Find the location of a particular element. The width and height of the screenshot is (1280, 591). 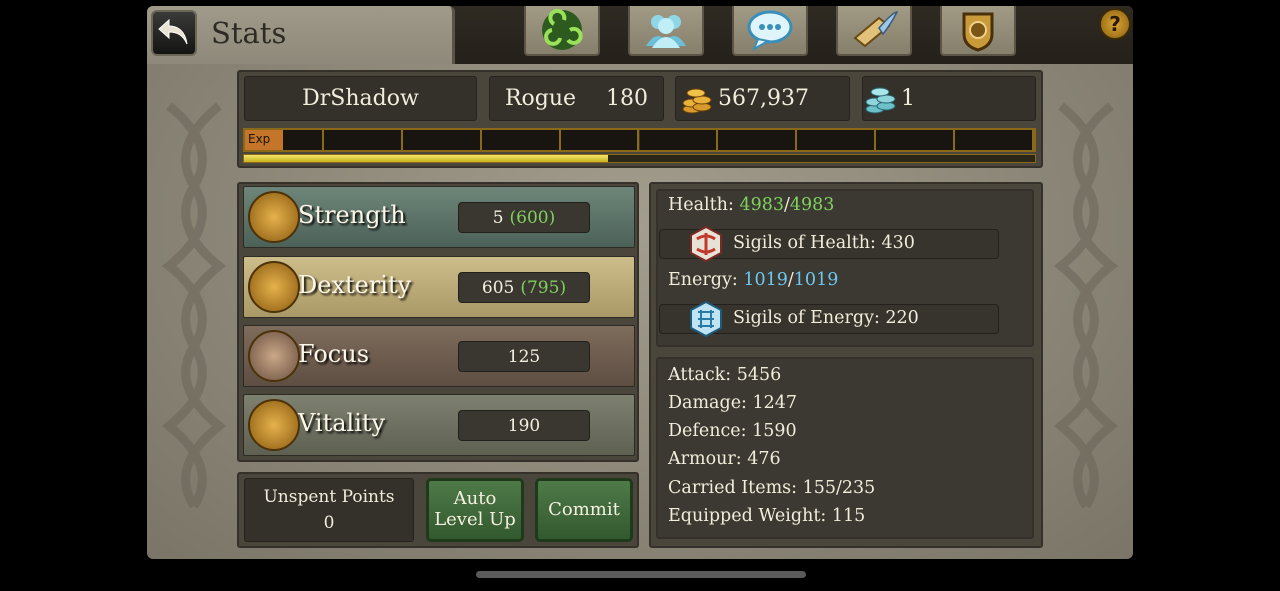

carried-items-stat: Carried Items: 155/235 is located at coordinates (772, 488).